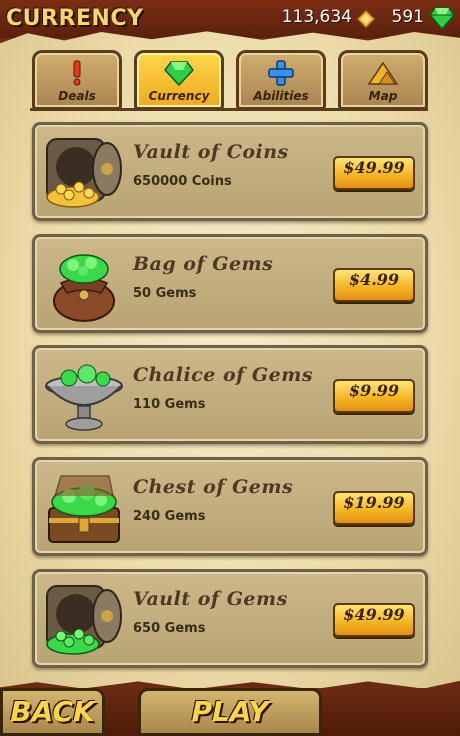 The width and height of the screenshot is (460, 736). Describe the element at coordinates (210, 599) in the screenshot. I see `item-title: Vault of Gems` at that location.